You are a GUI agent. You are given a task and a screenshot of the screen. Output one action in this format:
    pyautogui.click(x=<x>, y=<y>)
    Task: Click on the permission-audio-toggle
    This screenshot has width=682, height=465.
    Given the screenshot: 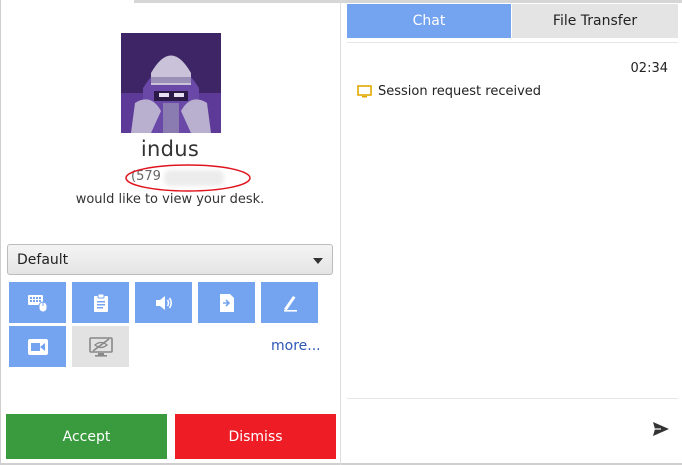 What is the action you would take?
    pyautogui.click(x=163, y=302)
    